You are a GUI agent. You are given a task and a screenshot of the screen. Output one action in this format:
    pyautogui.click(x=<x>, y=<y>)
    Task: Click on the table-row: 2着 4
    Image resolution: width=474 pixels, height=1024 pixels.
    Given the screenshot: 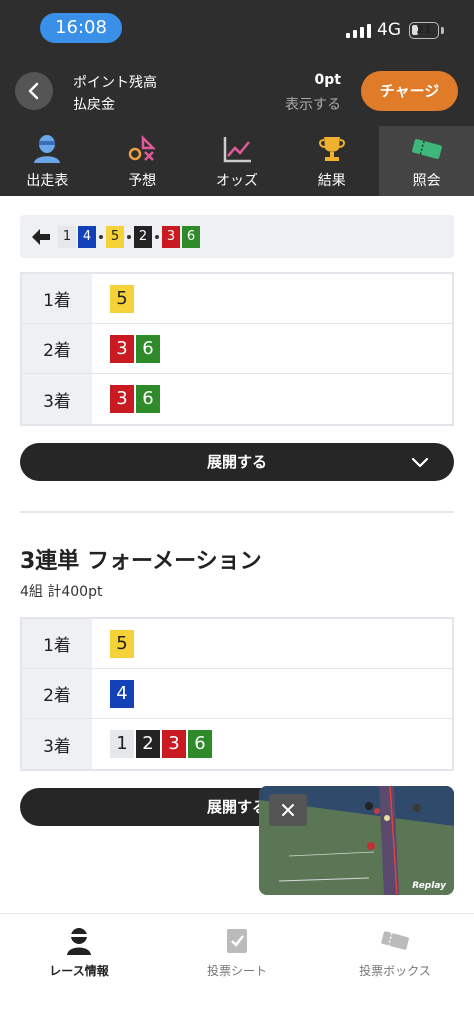 What is the action you would take?
    pyautogui.click(x=237, y=694)
    